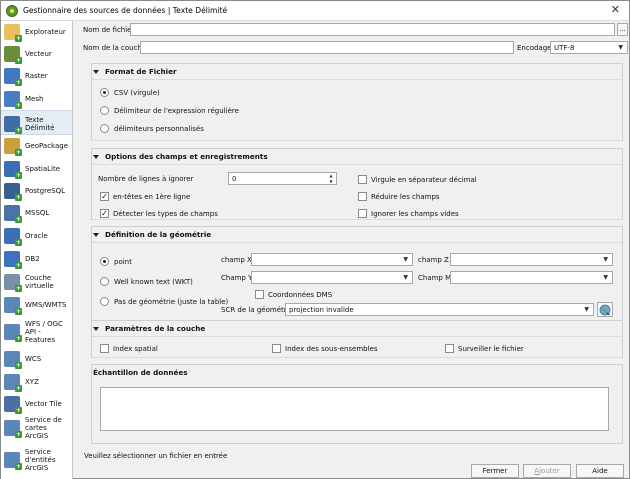 The width and height of the screenshot is (630, 479). Describe the element at coordinates (46, 305) in the screenshot. I see `sidebar-item-label: WMS/WMTS` at that location.